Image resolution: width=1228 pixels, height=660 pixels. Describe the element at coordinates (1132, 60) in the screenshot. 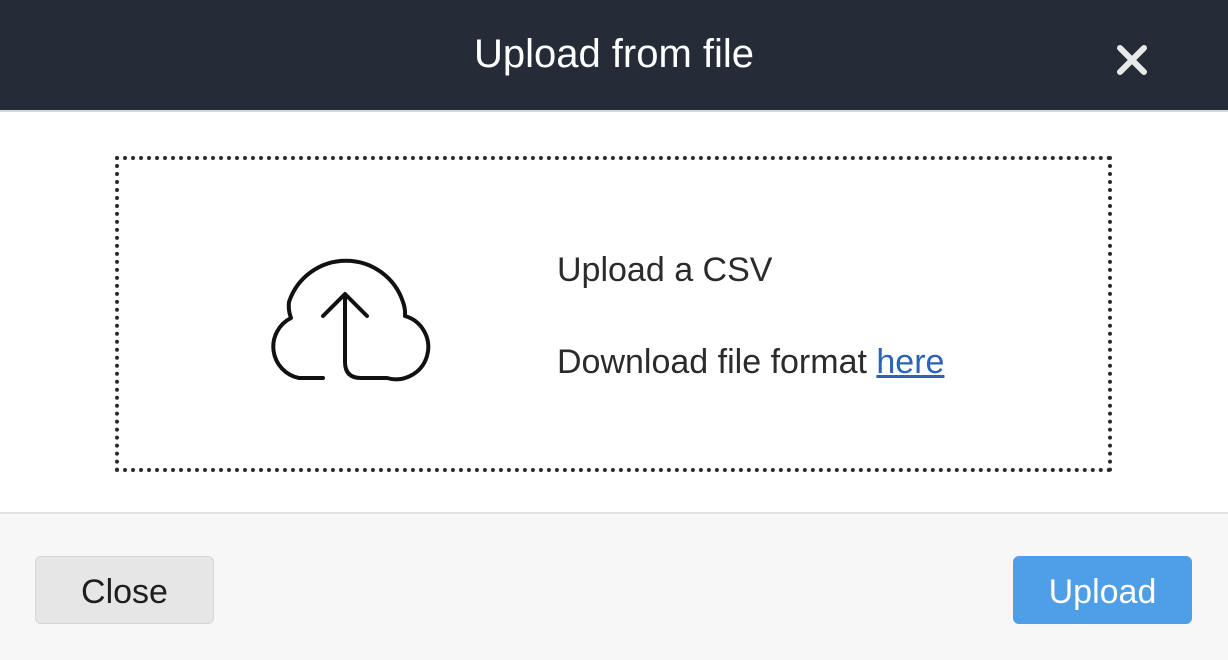

I see `close-x-icon` at that location.